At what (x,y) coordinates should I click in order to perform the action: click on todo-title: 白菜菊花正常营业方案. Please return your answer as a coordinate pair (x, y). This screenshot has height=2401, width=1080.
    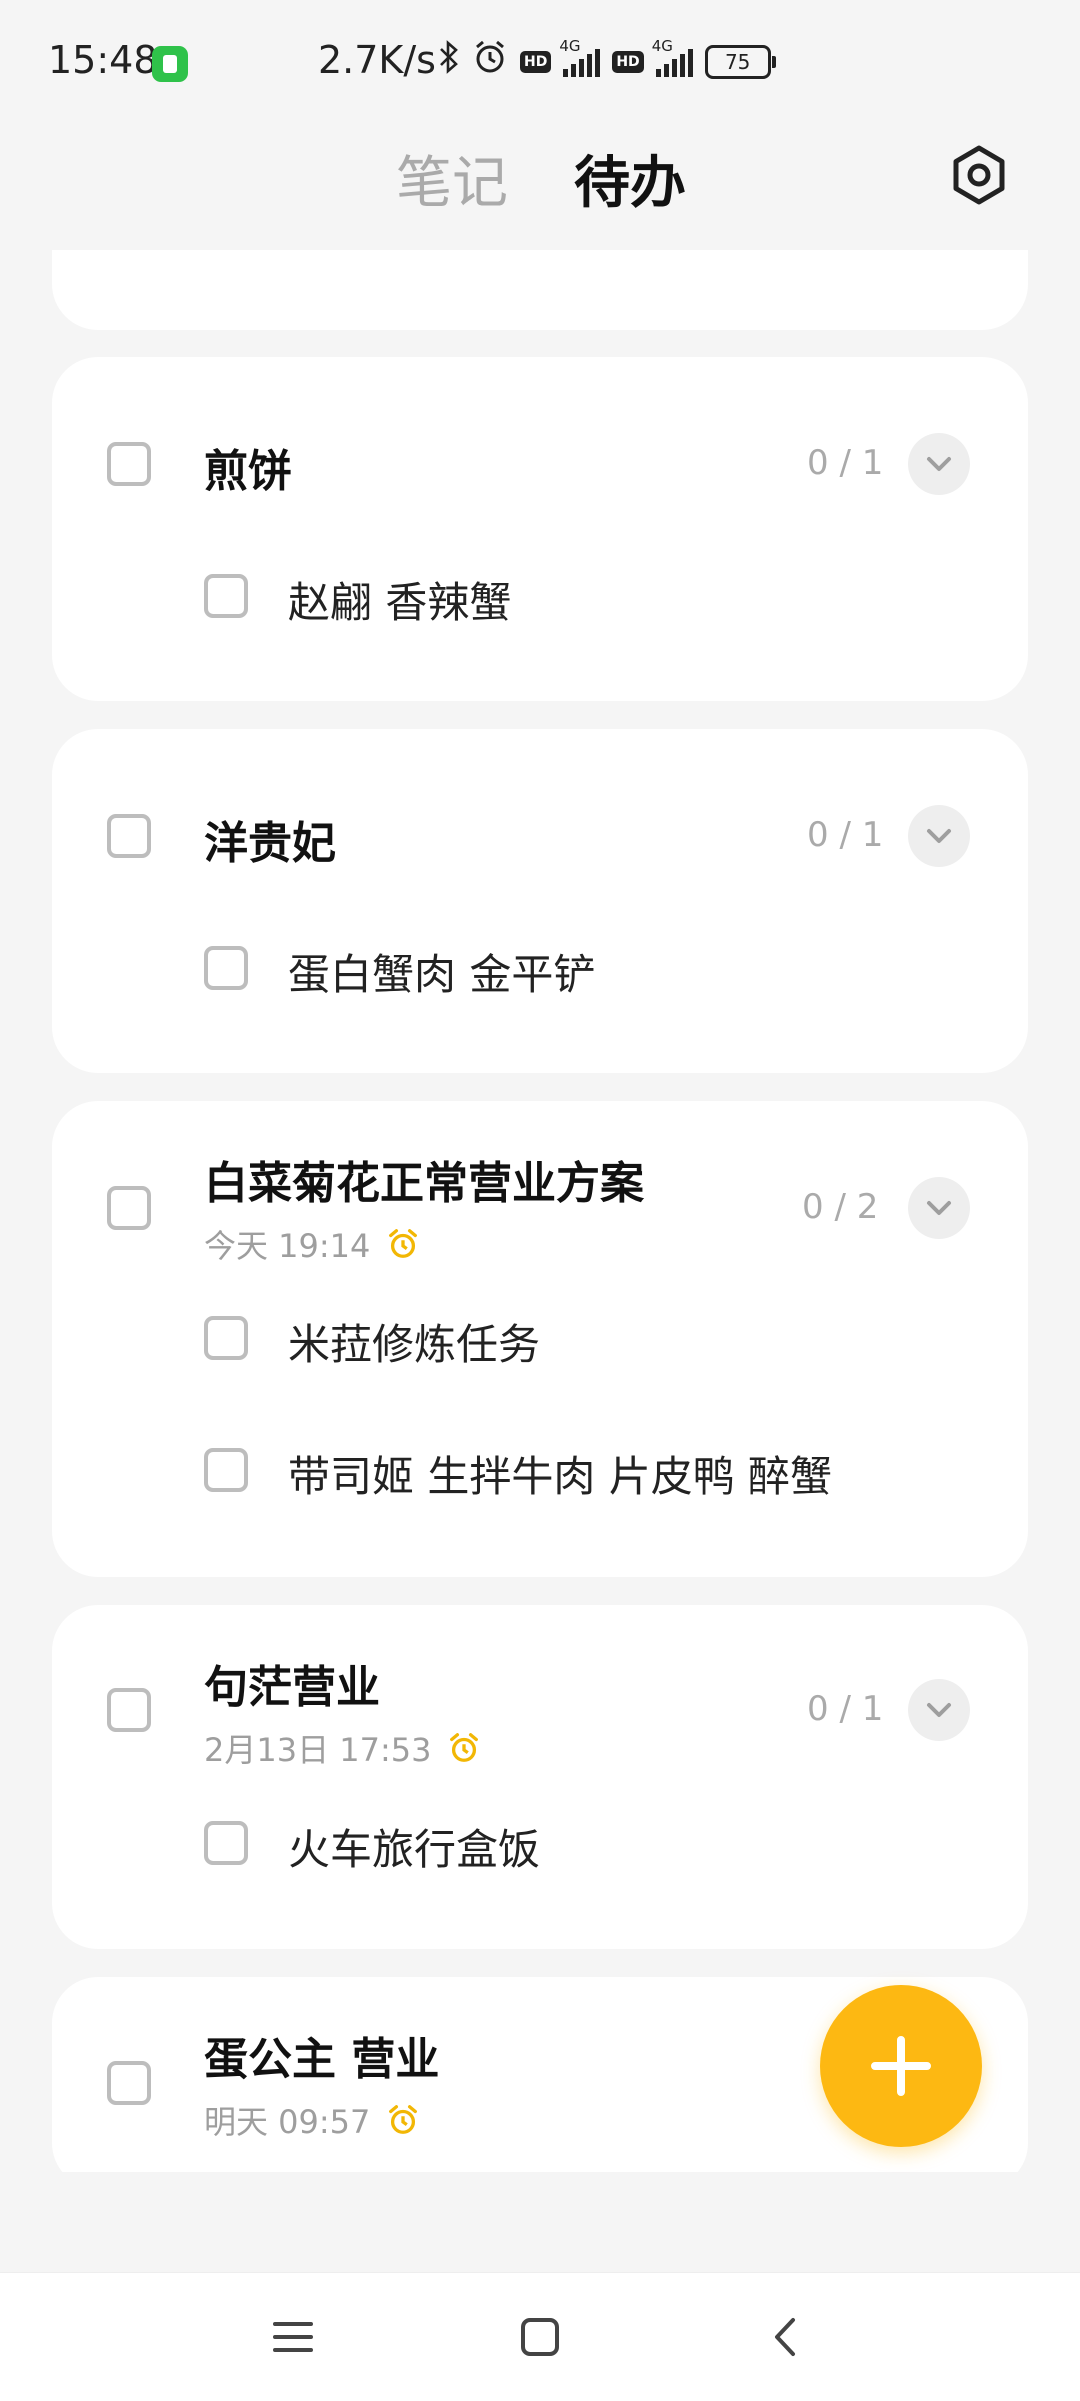
    Looking at the image, I should click on (424, 1183).